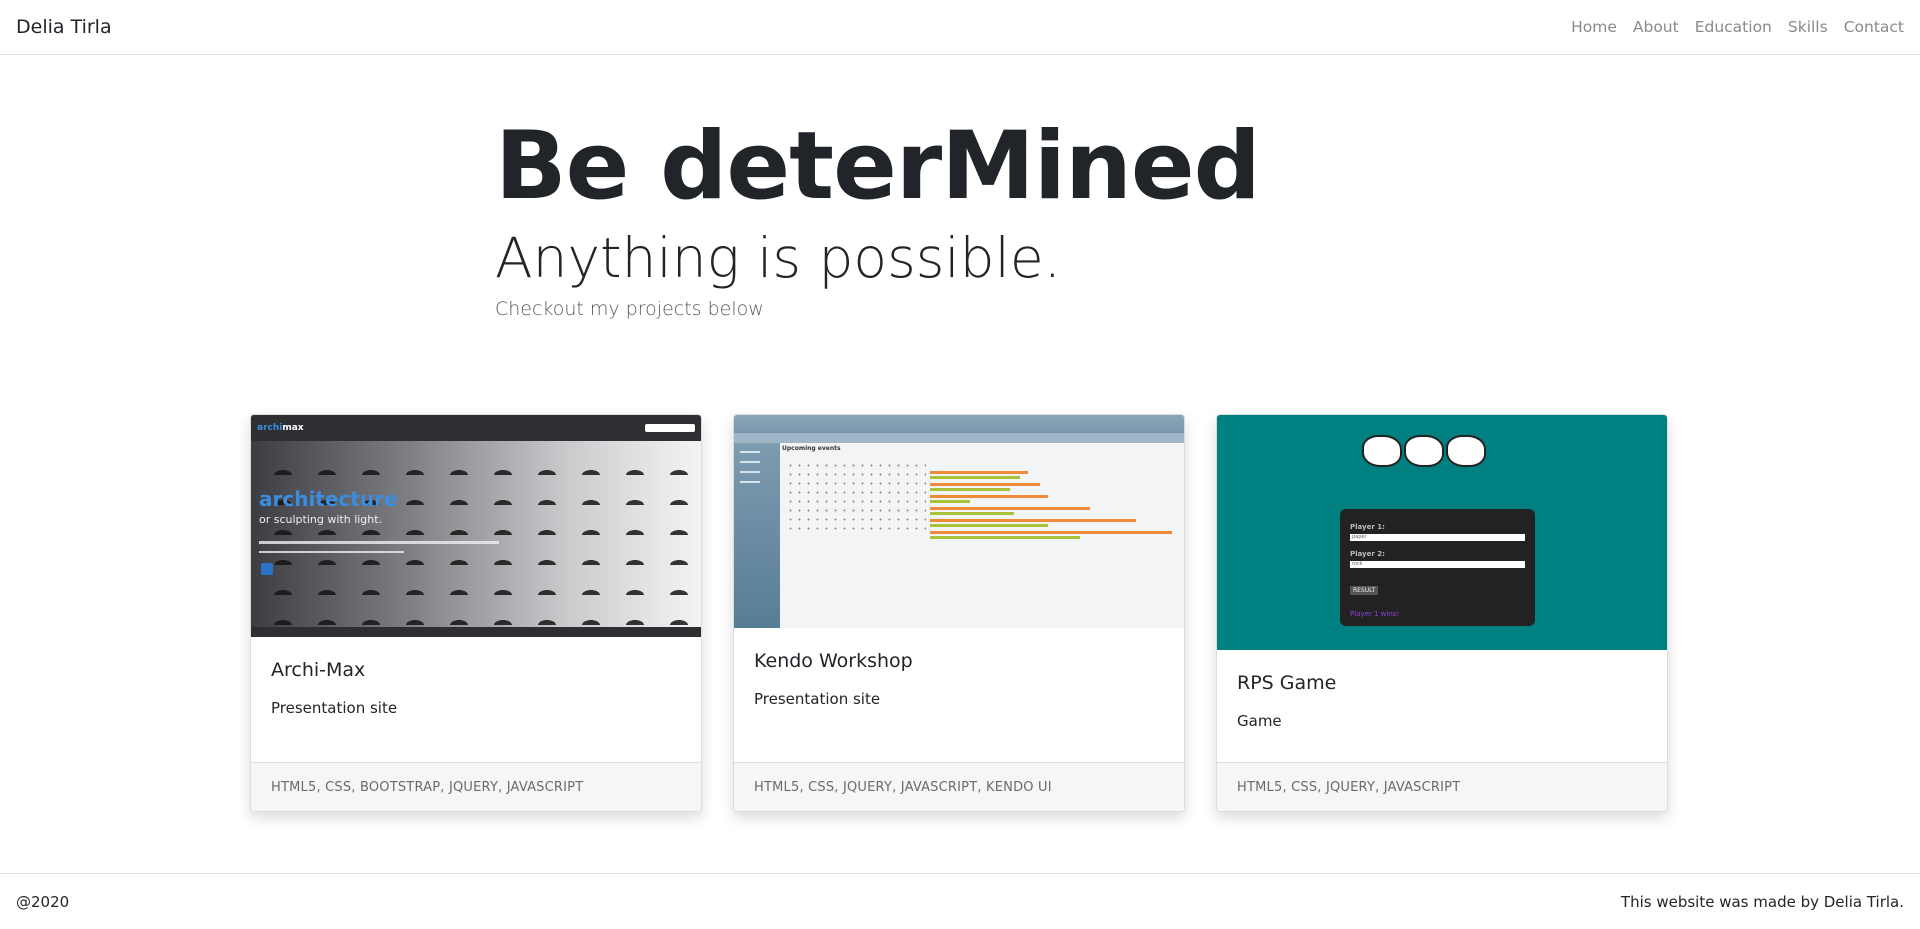 This screenshot has height=929, width=1920. Describe the element at coordinates (1808, 27) in the screenshot. I see `nav-skills: Skills` at that location.